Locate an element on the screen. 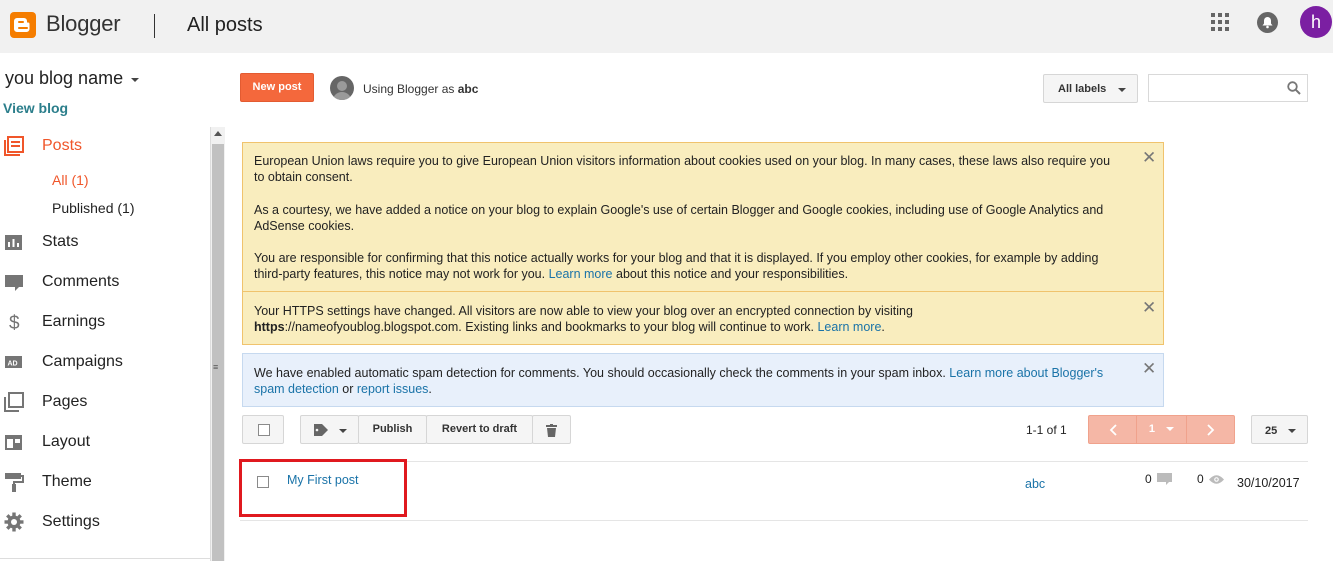 Image resolution: width=1333 pixels, height=561 pixels. signed-in-username: abc is located at coordinates (468, 89).